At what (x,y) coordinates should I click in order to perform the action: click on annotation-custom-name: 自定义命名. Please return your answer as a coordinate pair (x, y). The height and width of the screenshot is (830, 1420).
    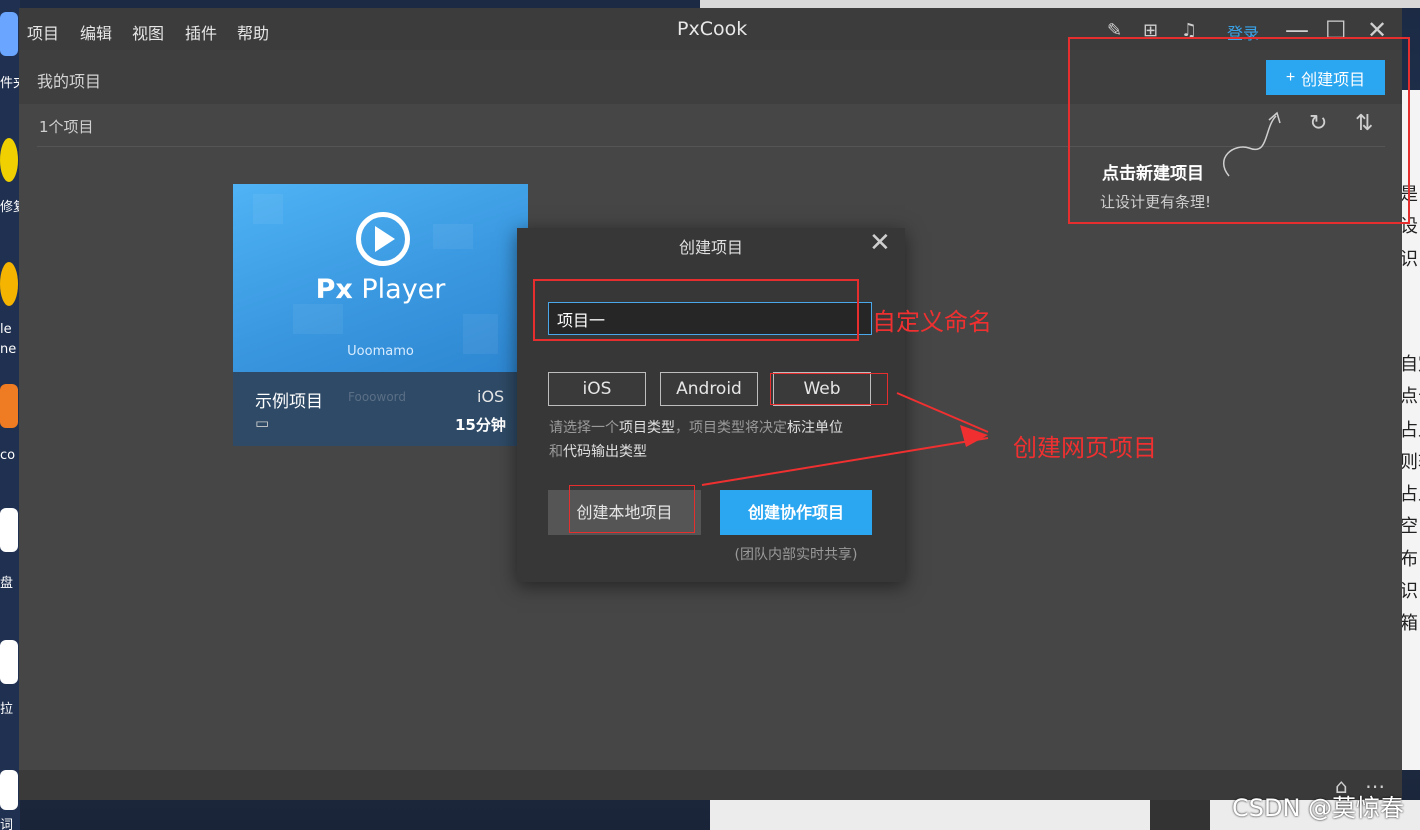
    Looking at the image, I should click on (932, 322).